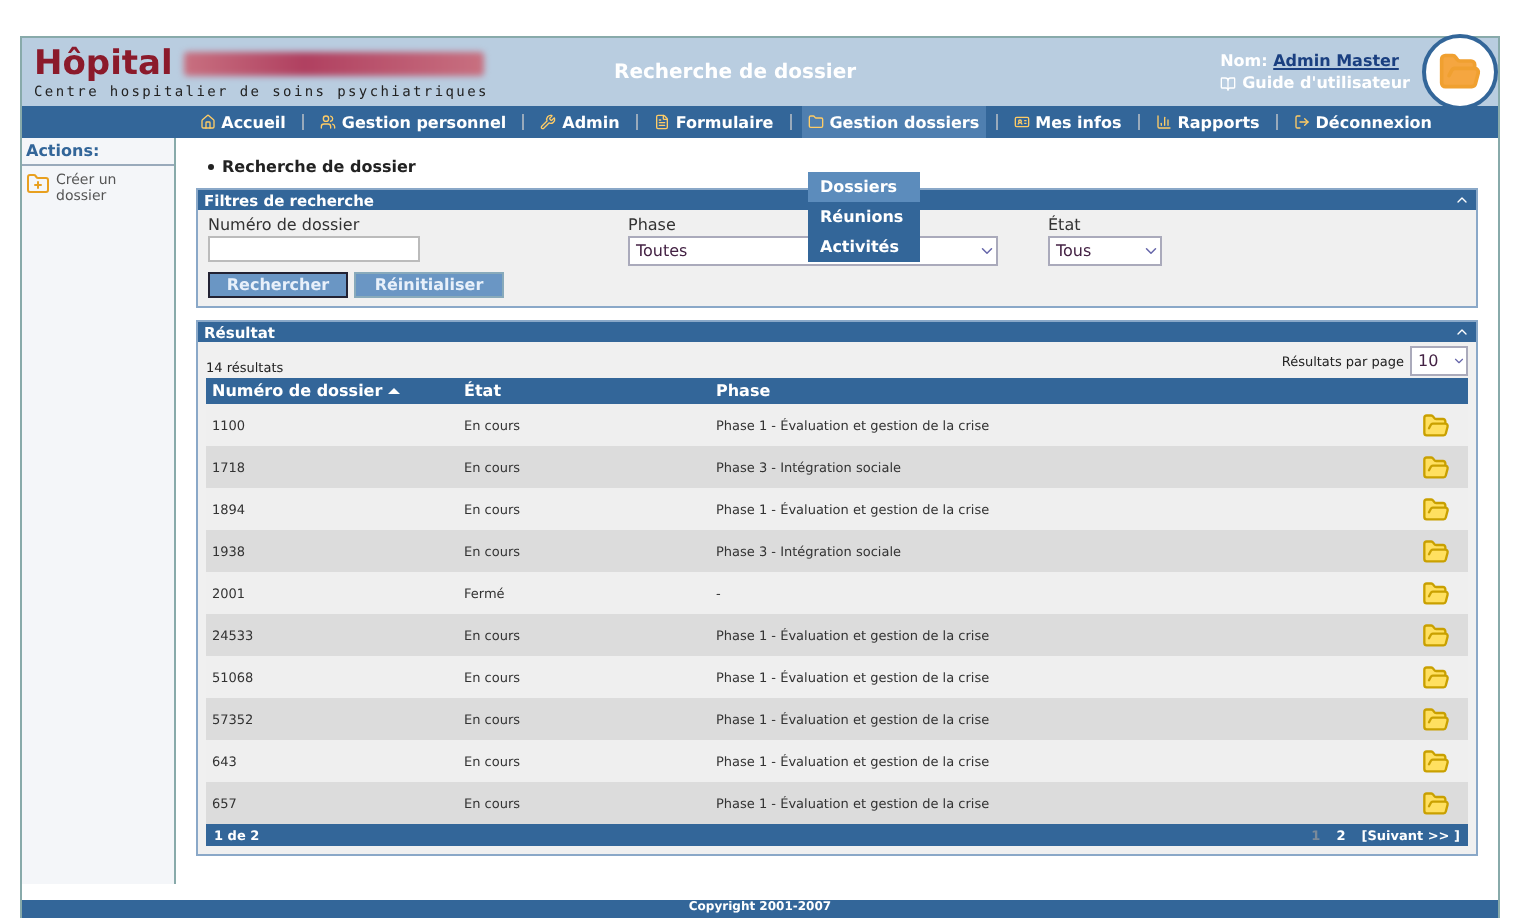 The width and height of the screenshot is (1516, 918). Describe the element at coordinates (837, 167) in the screenshot. I see `breadcrumb: Recherche de dossier` at that location.